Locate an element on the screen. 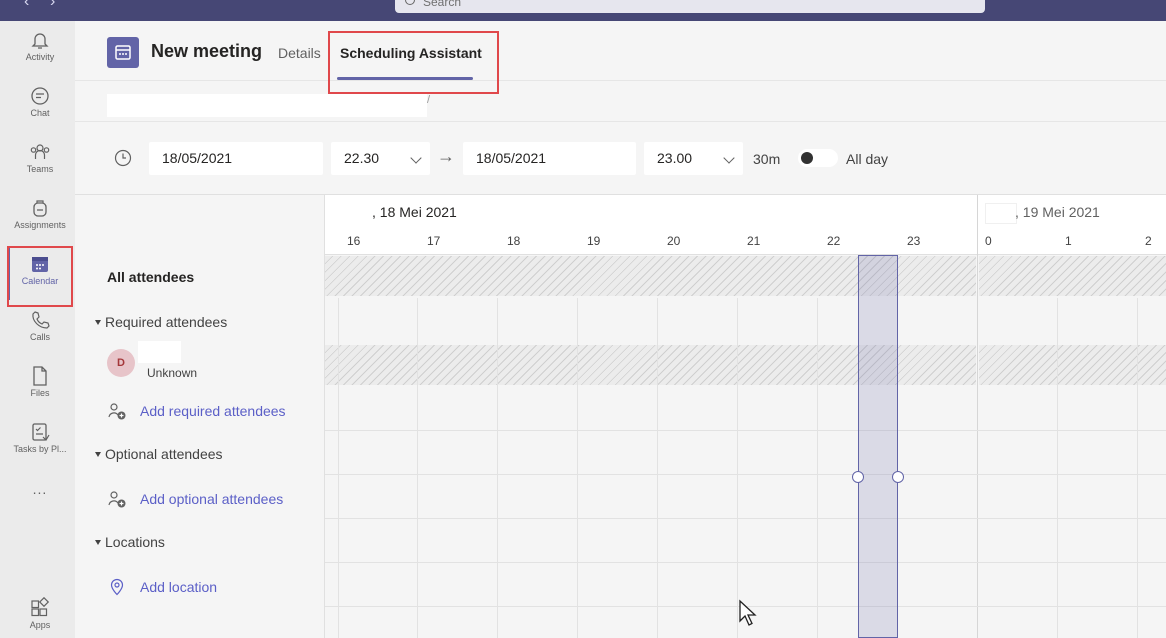 The image size is (1166, 638). all-attendees-busy-row is located at coordinates (1072, 276).